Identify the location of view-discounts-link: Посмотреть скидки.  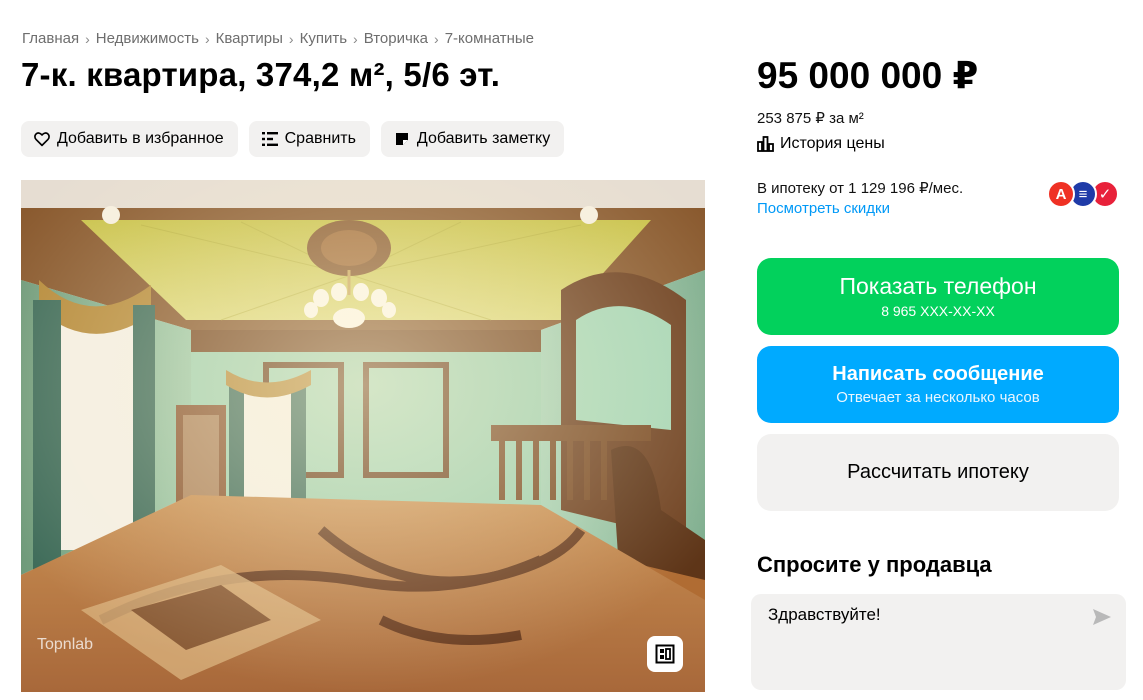
(823, 208).